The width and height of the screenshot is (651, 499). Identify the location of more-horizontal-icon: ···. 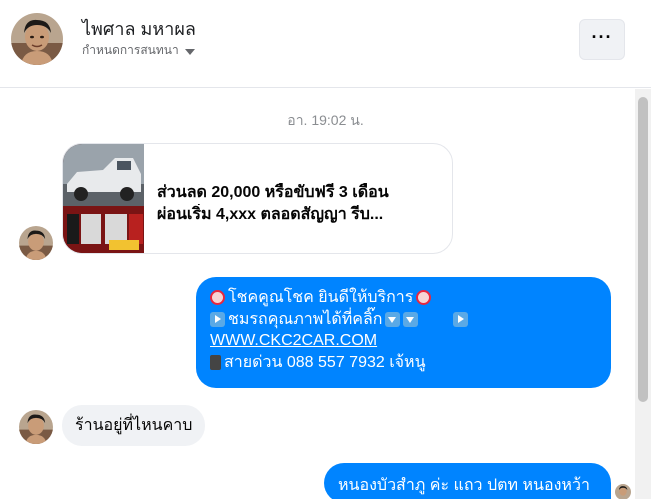
(602, 36).